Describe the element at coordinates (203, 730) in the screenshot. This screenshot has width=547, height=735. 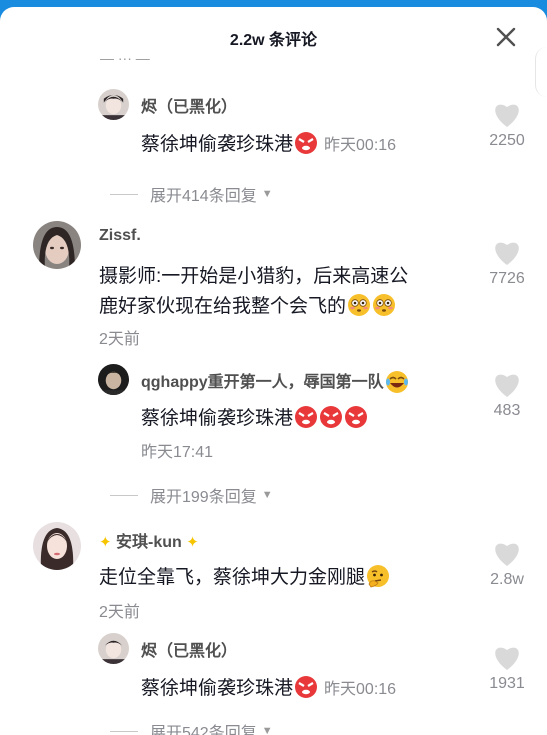
I see `expand-replies-label: 展开542条回复` at that location.